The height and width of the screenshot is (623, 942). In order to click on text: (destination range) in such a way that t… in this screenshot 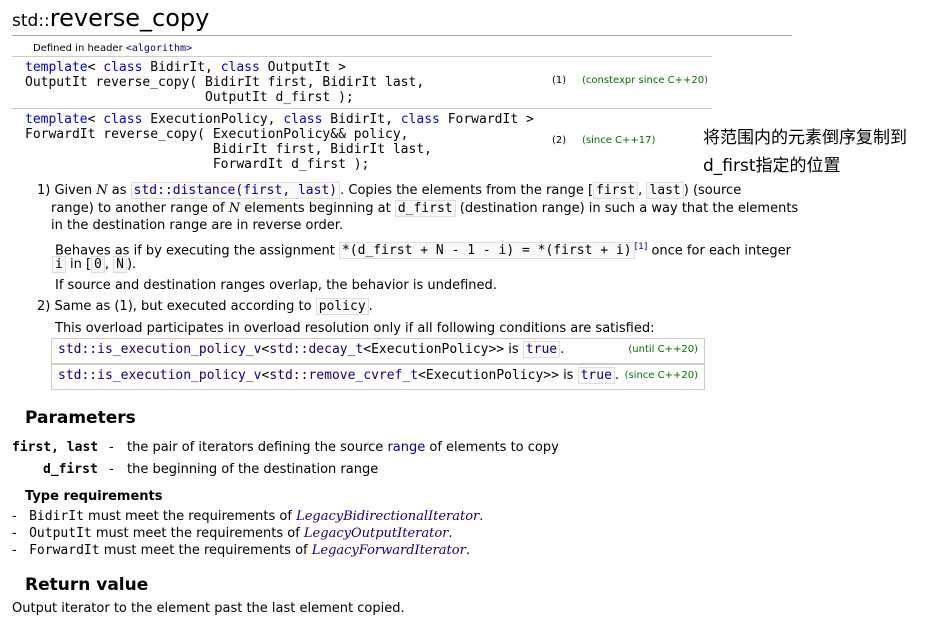, I will do `click(627, 208)`.